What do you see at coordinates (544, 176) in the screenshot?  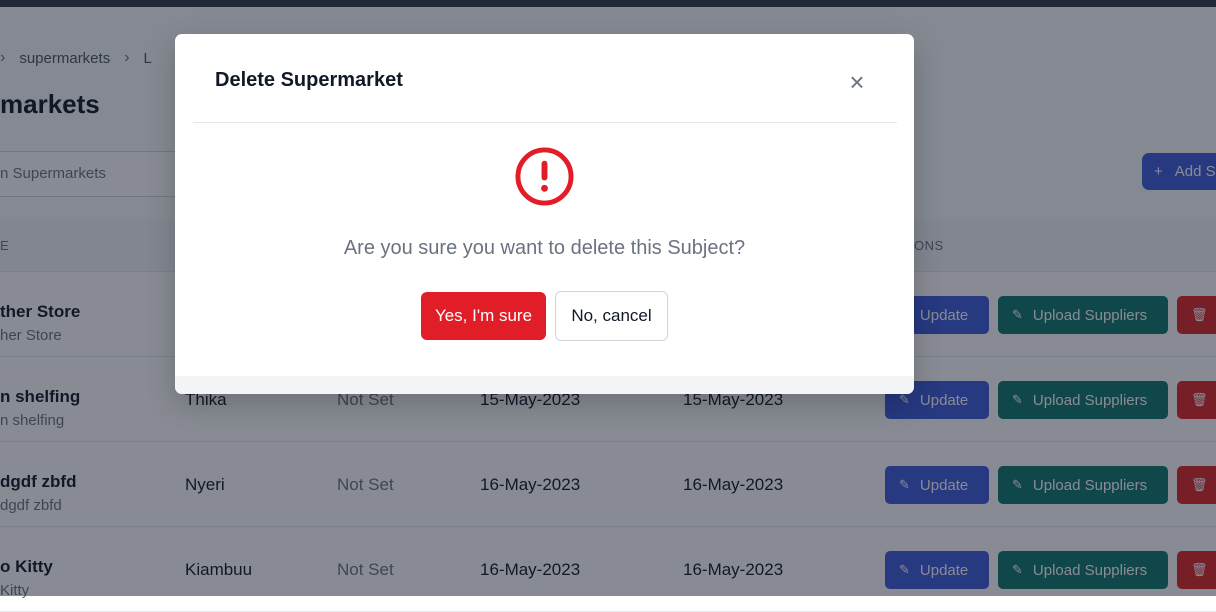 I see `exclamation-circle-icon` at bounding box center [544, 176].